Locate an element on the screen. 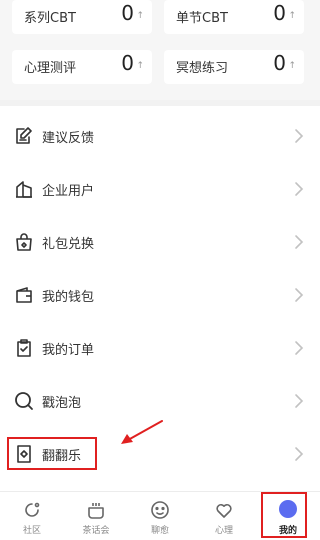 This screenshot has height=540, width=320. stat-label: 单节CBT is located at coordinates (202, 18).